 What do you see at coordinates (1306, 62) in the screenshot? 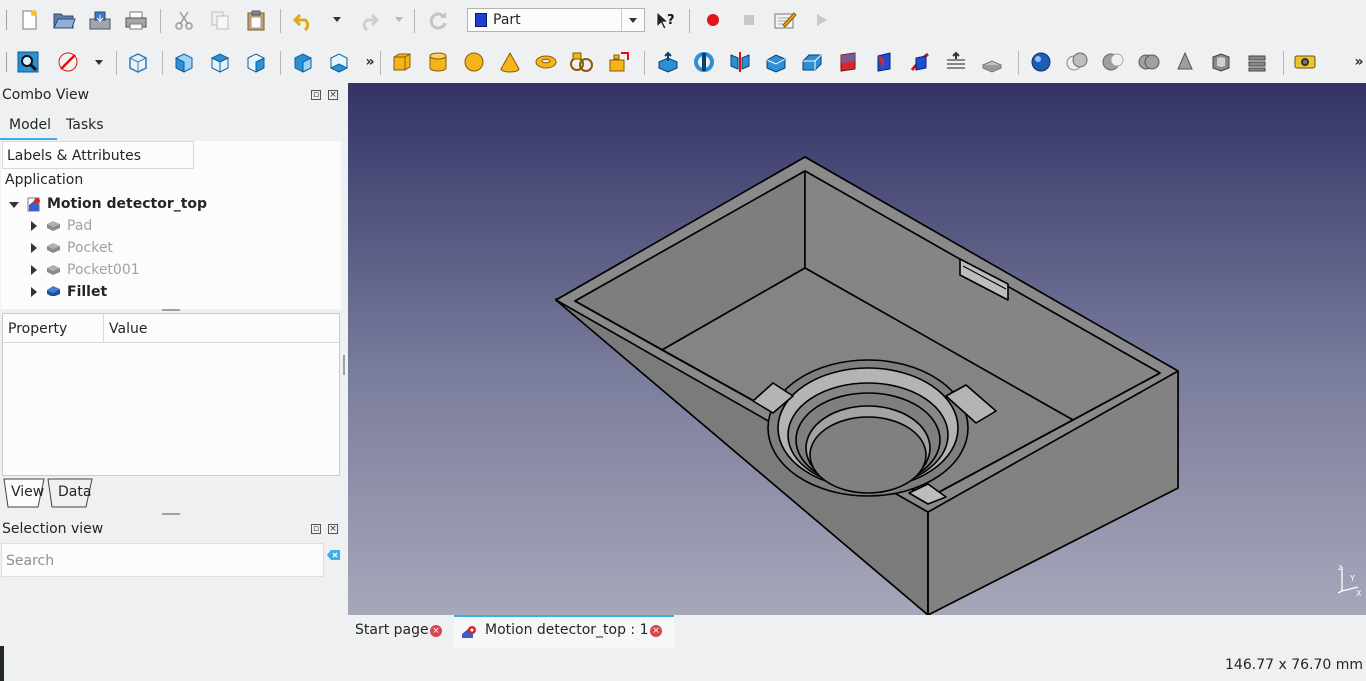
I see `measure-icon` at bounding box center [1306, 62].